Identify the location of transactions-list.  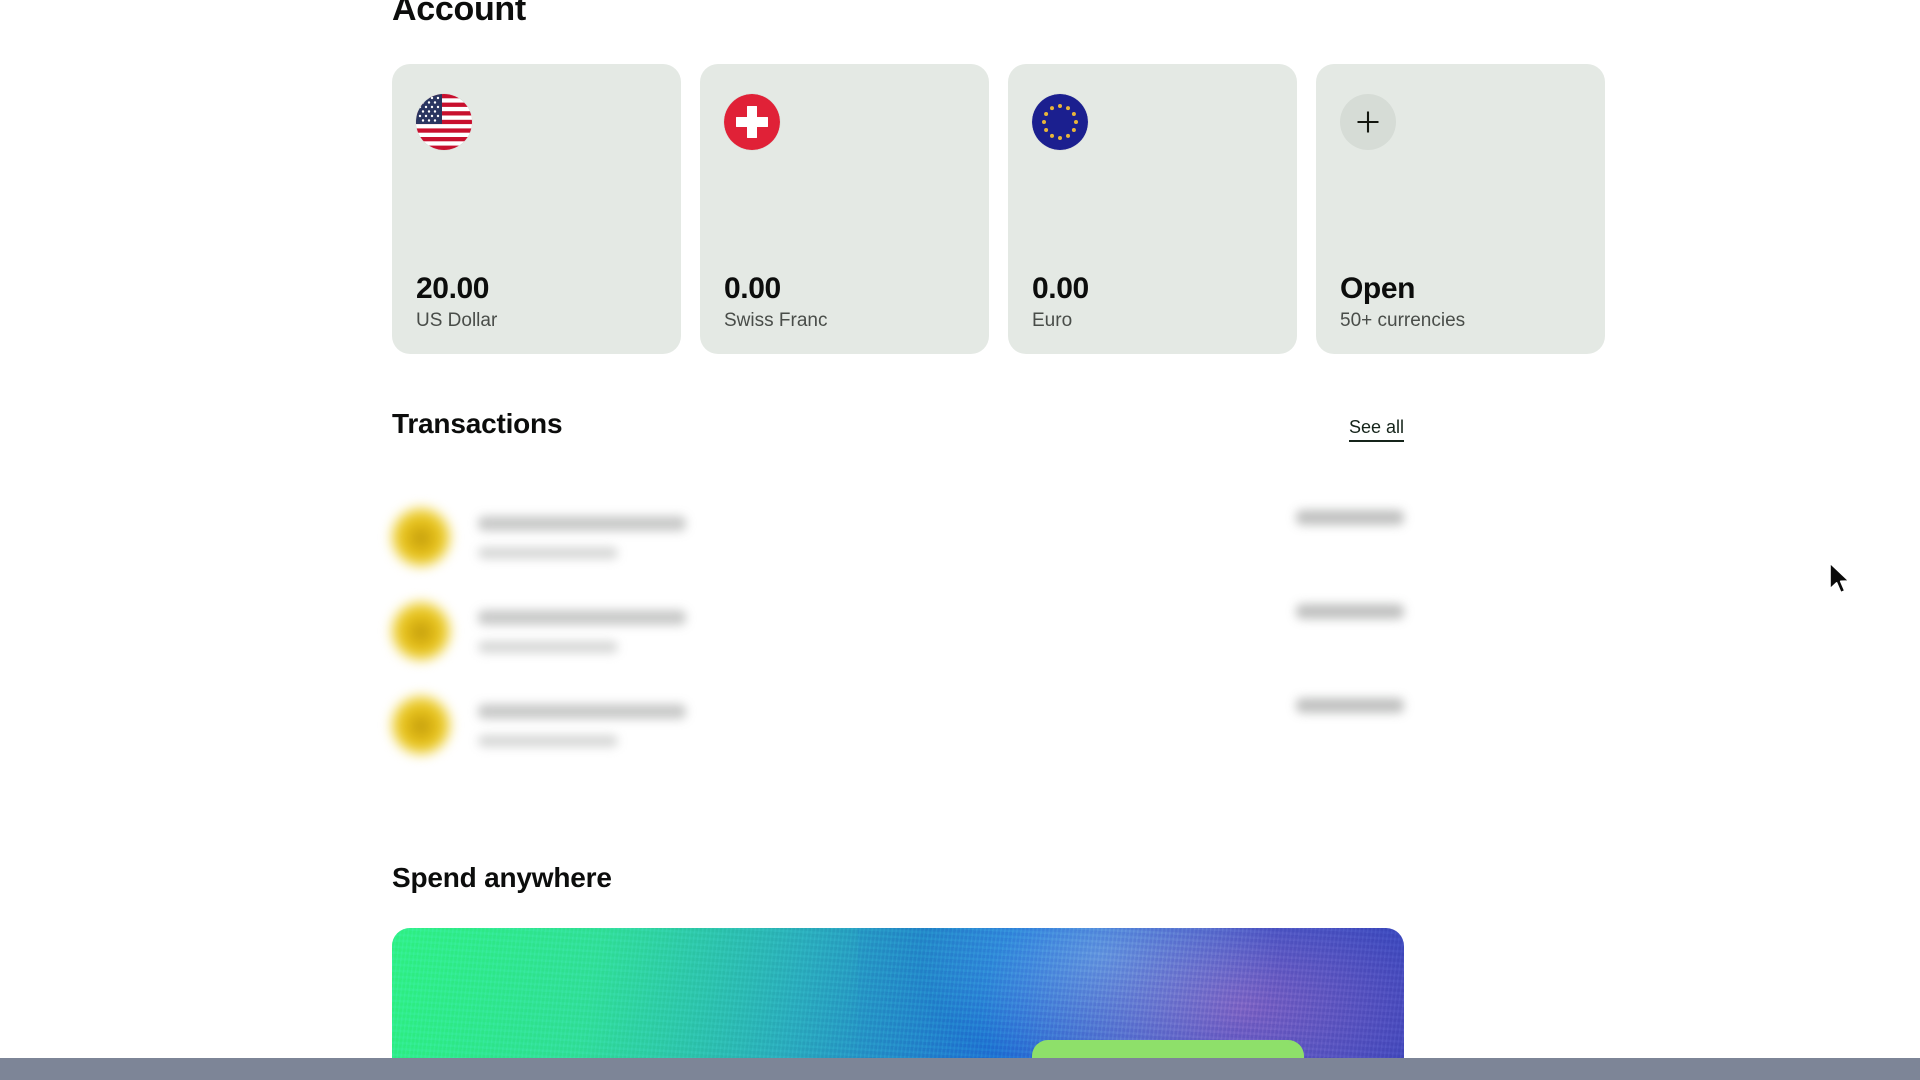
(898, 631).